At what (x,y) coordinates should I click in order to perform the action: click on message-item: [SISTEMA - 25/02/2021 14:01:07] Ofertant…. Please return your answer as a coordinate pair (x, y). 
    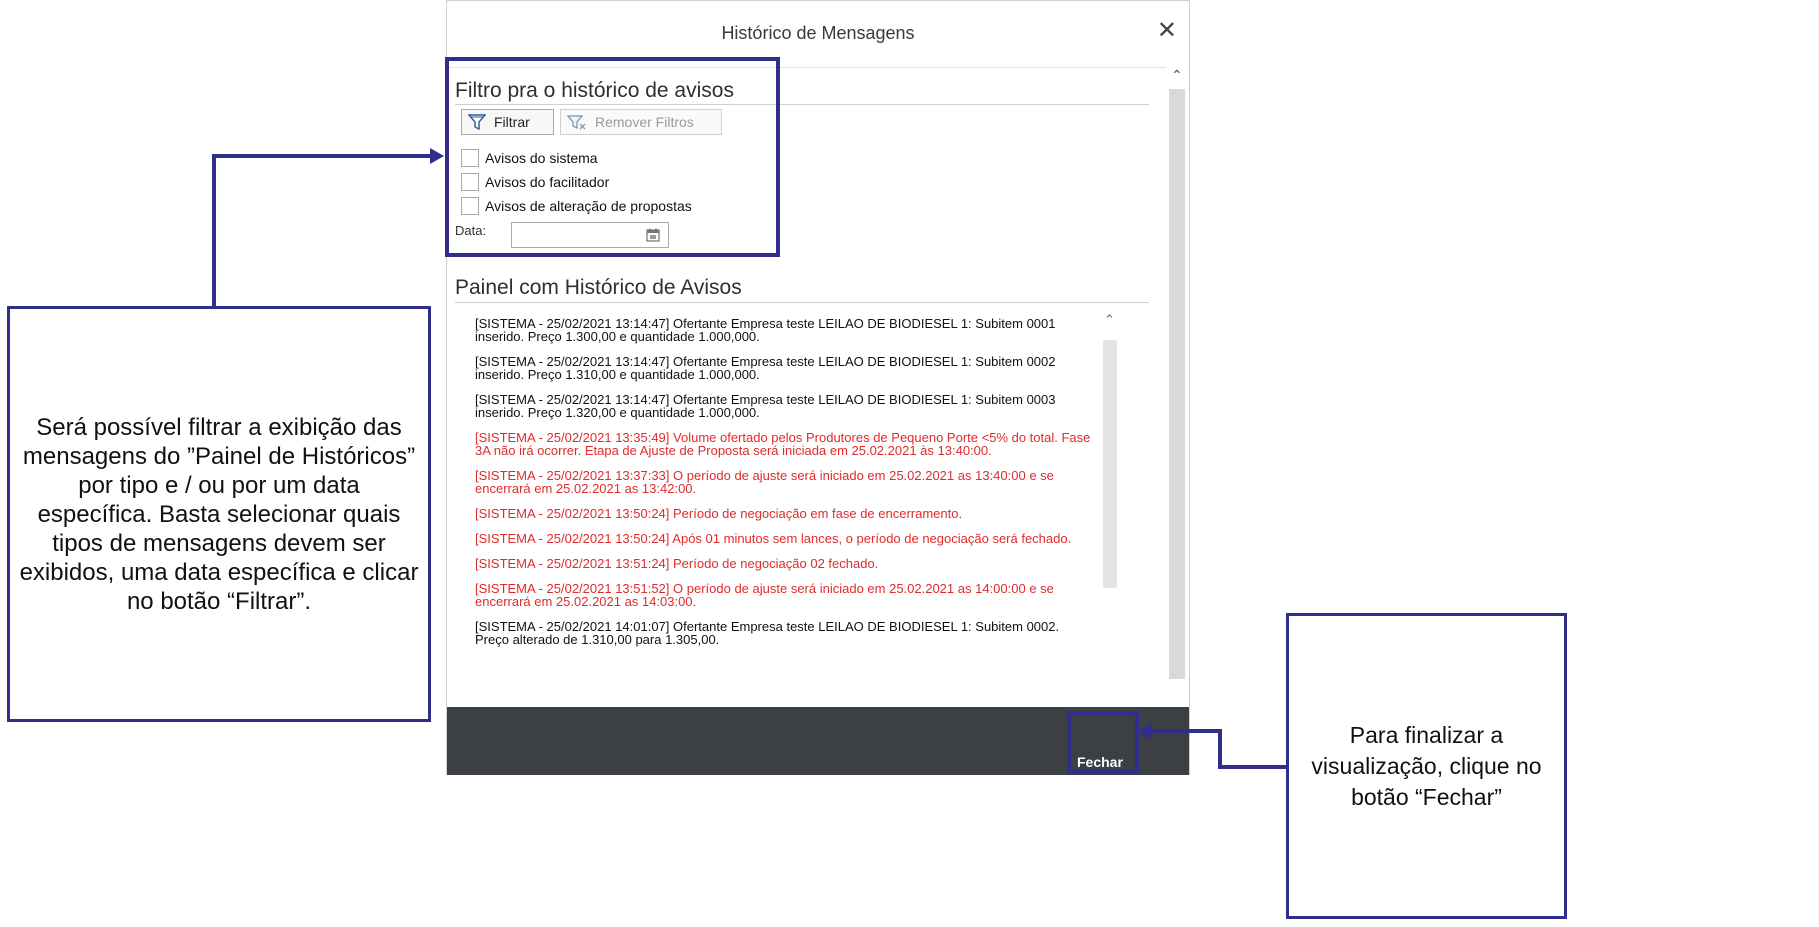
    Looking at the image, I should click on (767, 633).